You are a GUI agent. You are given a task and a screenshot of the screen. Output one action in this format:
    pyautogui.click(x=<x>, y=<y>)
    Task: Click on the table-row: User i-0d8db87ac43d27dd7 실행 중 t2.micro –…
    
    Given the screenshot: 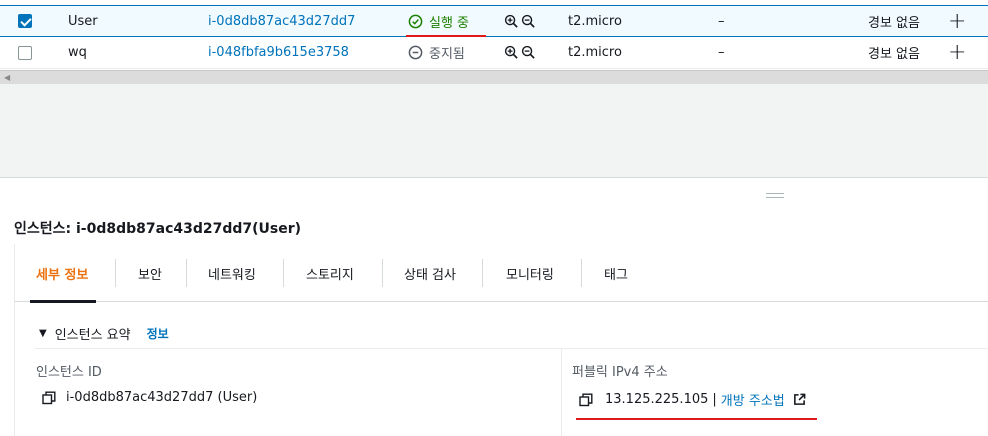 What is the action you would take?
    pyautogui.click(x=494, y=21)
    